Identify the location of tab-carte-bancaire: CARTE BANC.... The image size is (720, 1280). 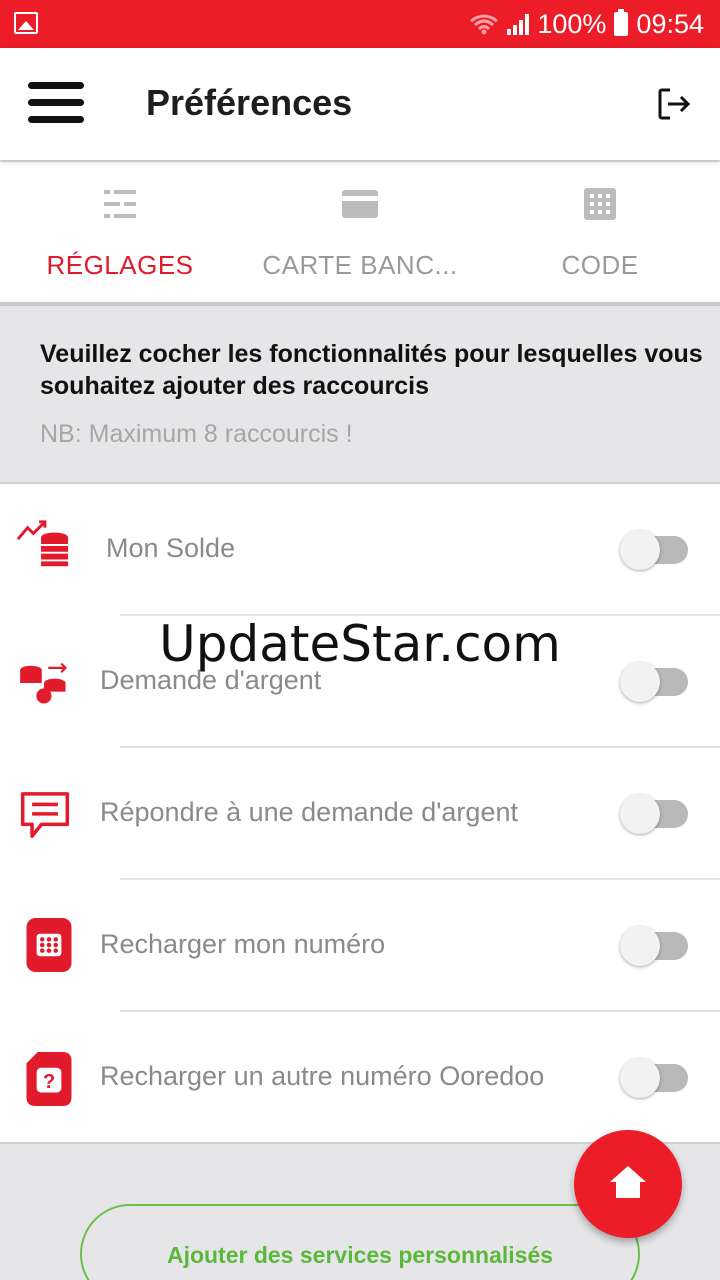
(360, 234).